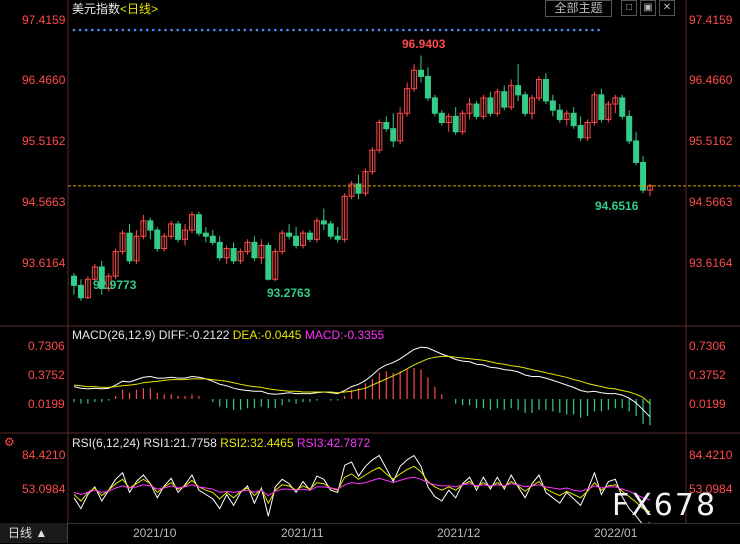  I want to click on rsi-tick-right: 84.4210, so click(711, 455).